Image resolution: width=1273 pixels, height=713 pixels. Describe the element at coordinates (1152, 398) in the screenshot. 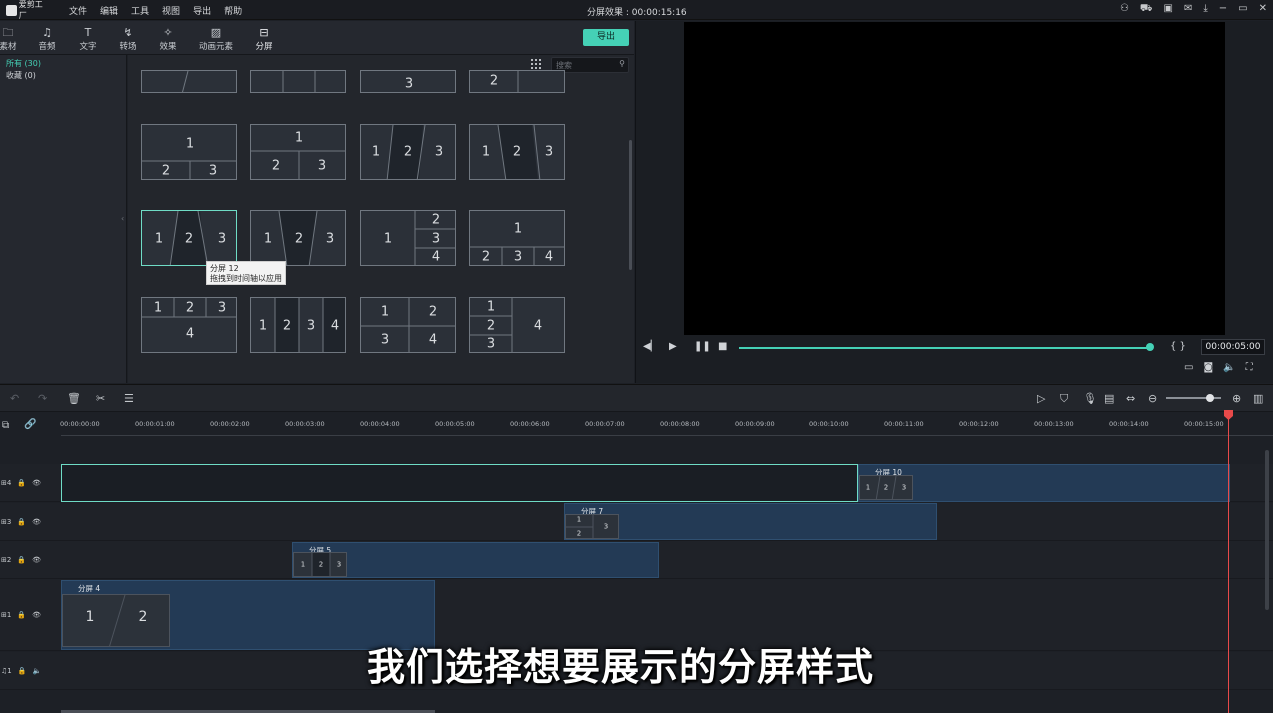

I see `zoom-out-icon: ⊖` at that location.